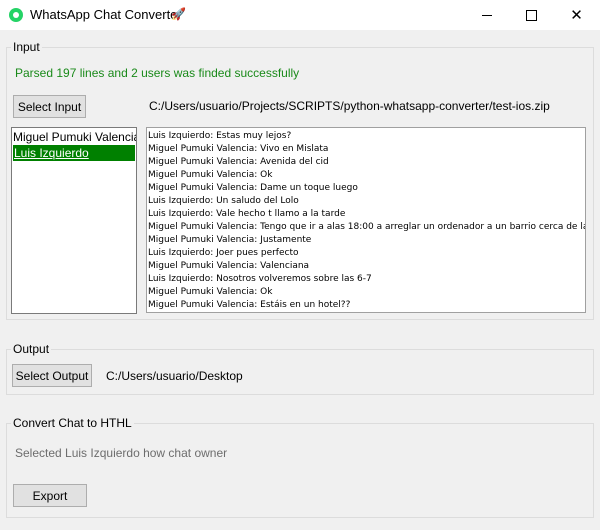  What do you see at coordinates (49, 106) in the screenshot?
I see `select-input-button: Select Input` at bounding box center [49, 106].